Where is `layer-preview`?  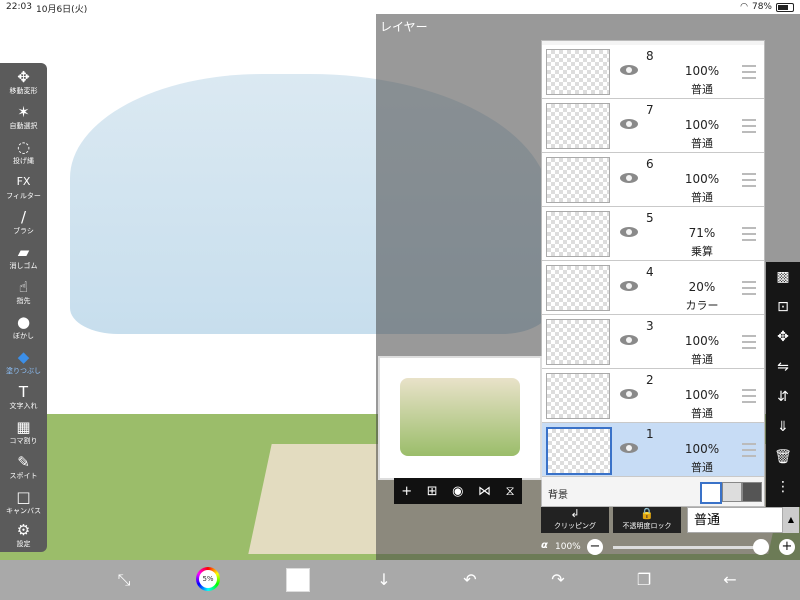 layer-preview is located at coordinates (460, 418).